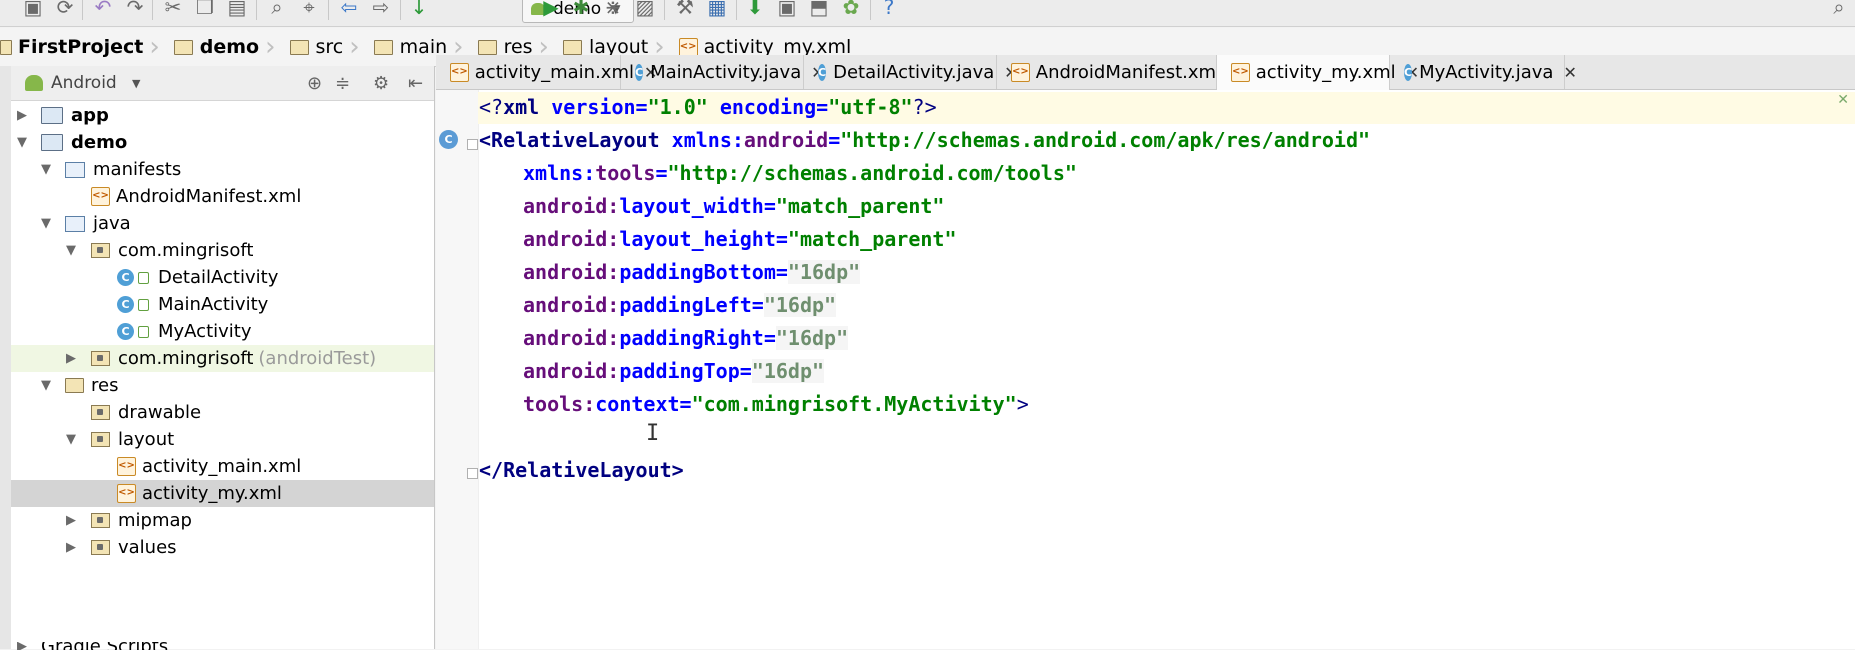 Image resolution: width=1855 pixels, height=650 pixels. I want to click on tree-item-label: MyActivity, so click(205, 331).